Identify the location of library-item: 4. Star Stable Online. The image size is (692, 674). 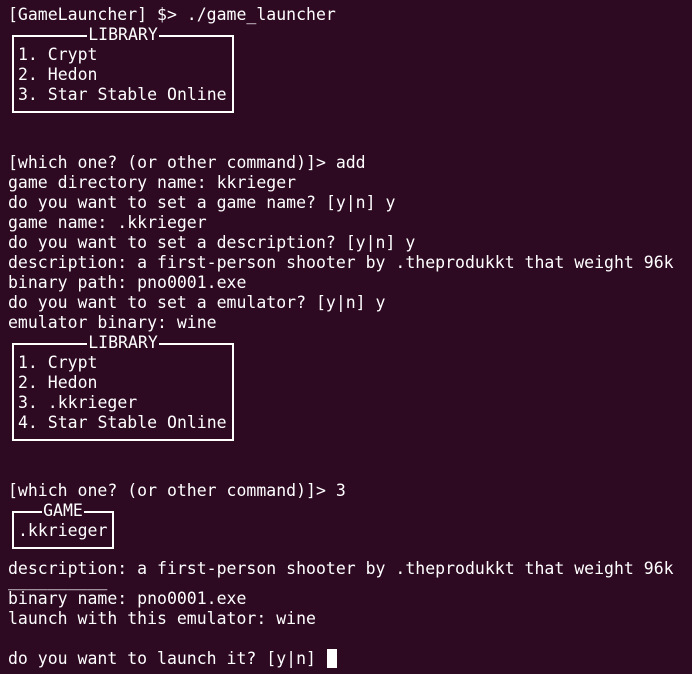
(122, 422).